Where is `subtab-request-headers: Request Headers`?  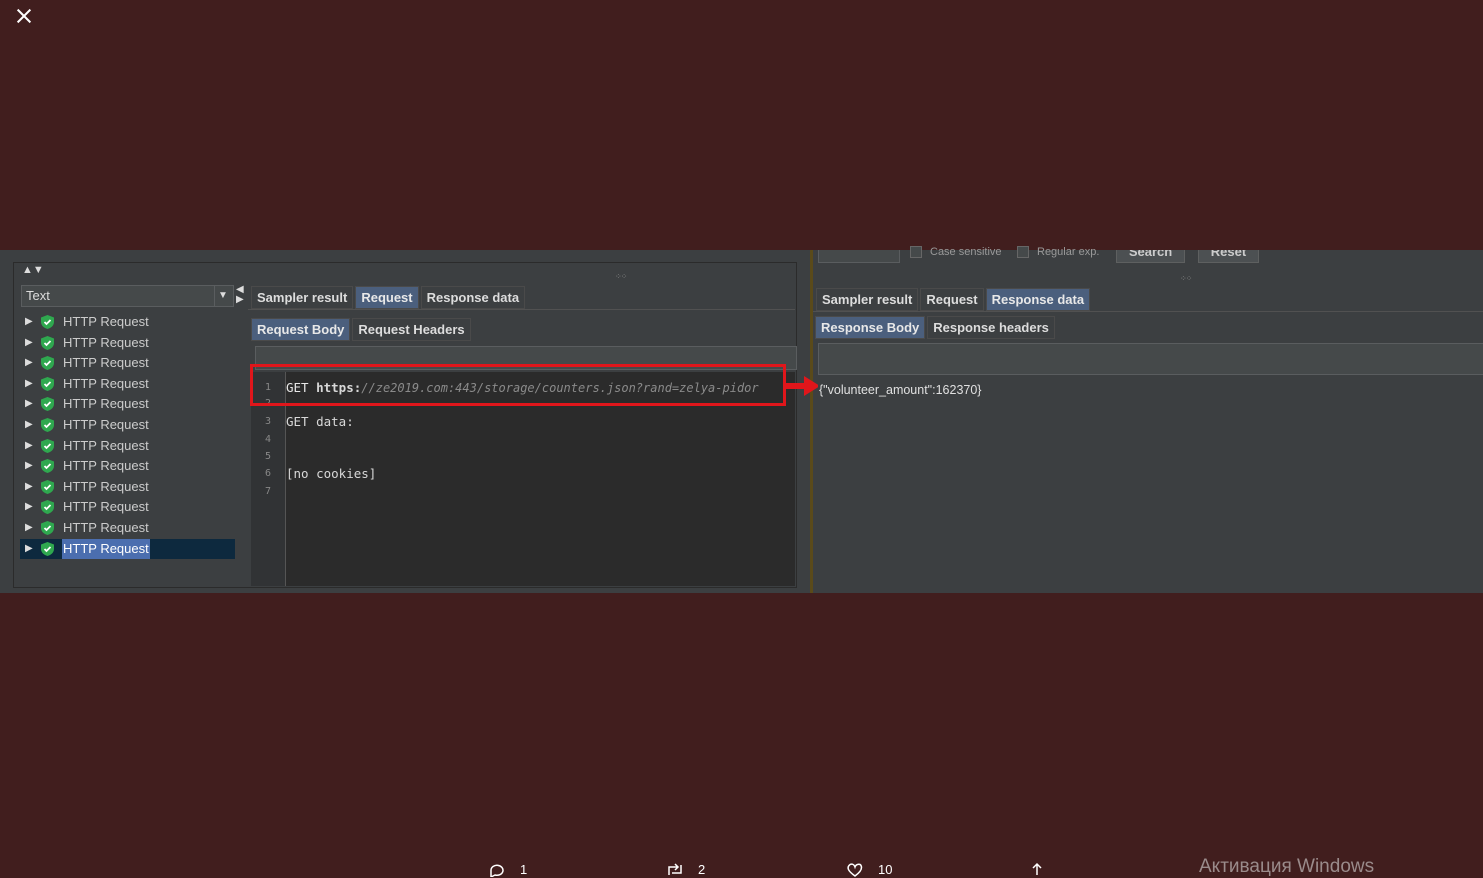
subtab-request-headers: Request Headers is located at coordinates (411, 329).